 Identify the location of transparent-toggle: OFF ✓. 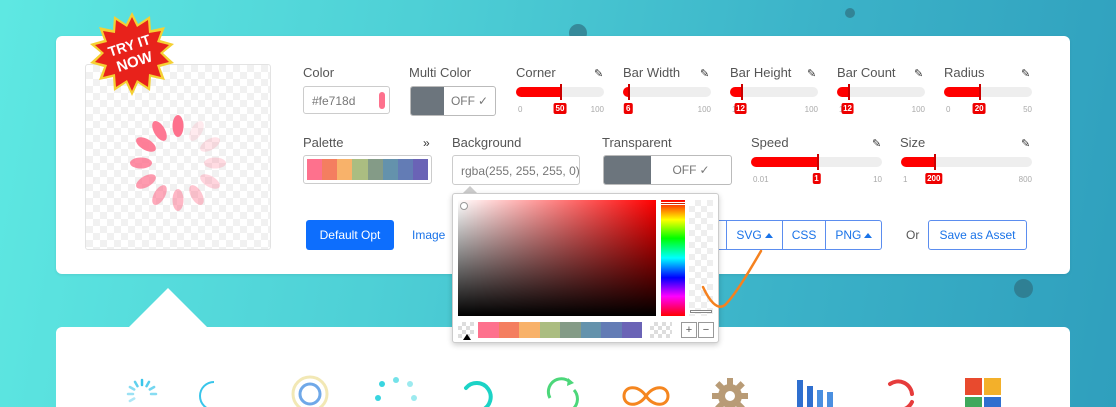
(667, 170).